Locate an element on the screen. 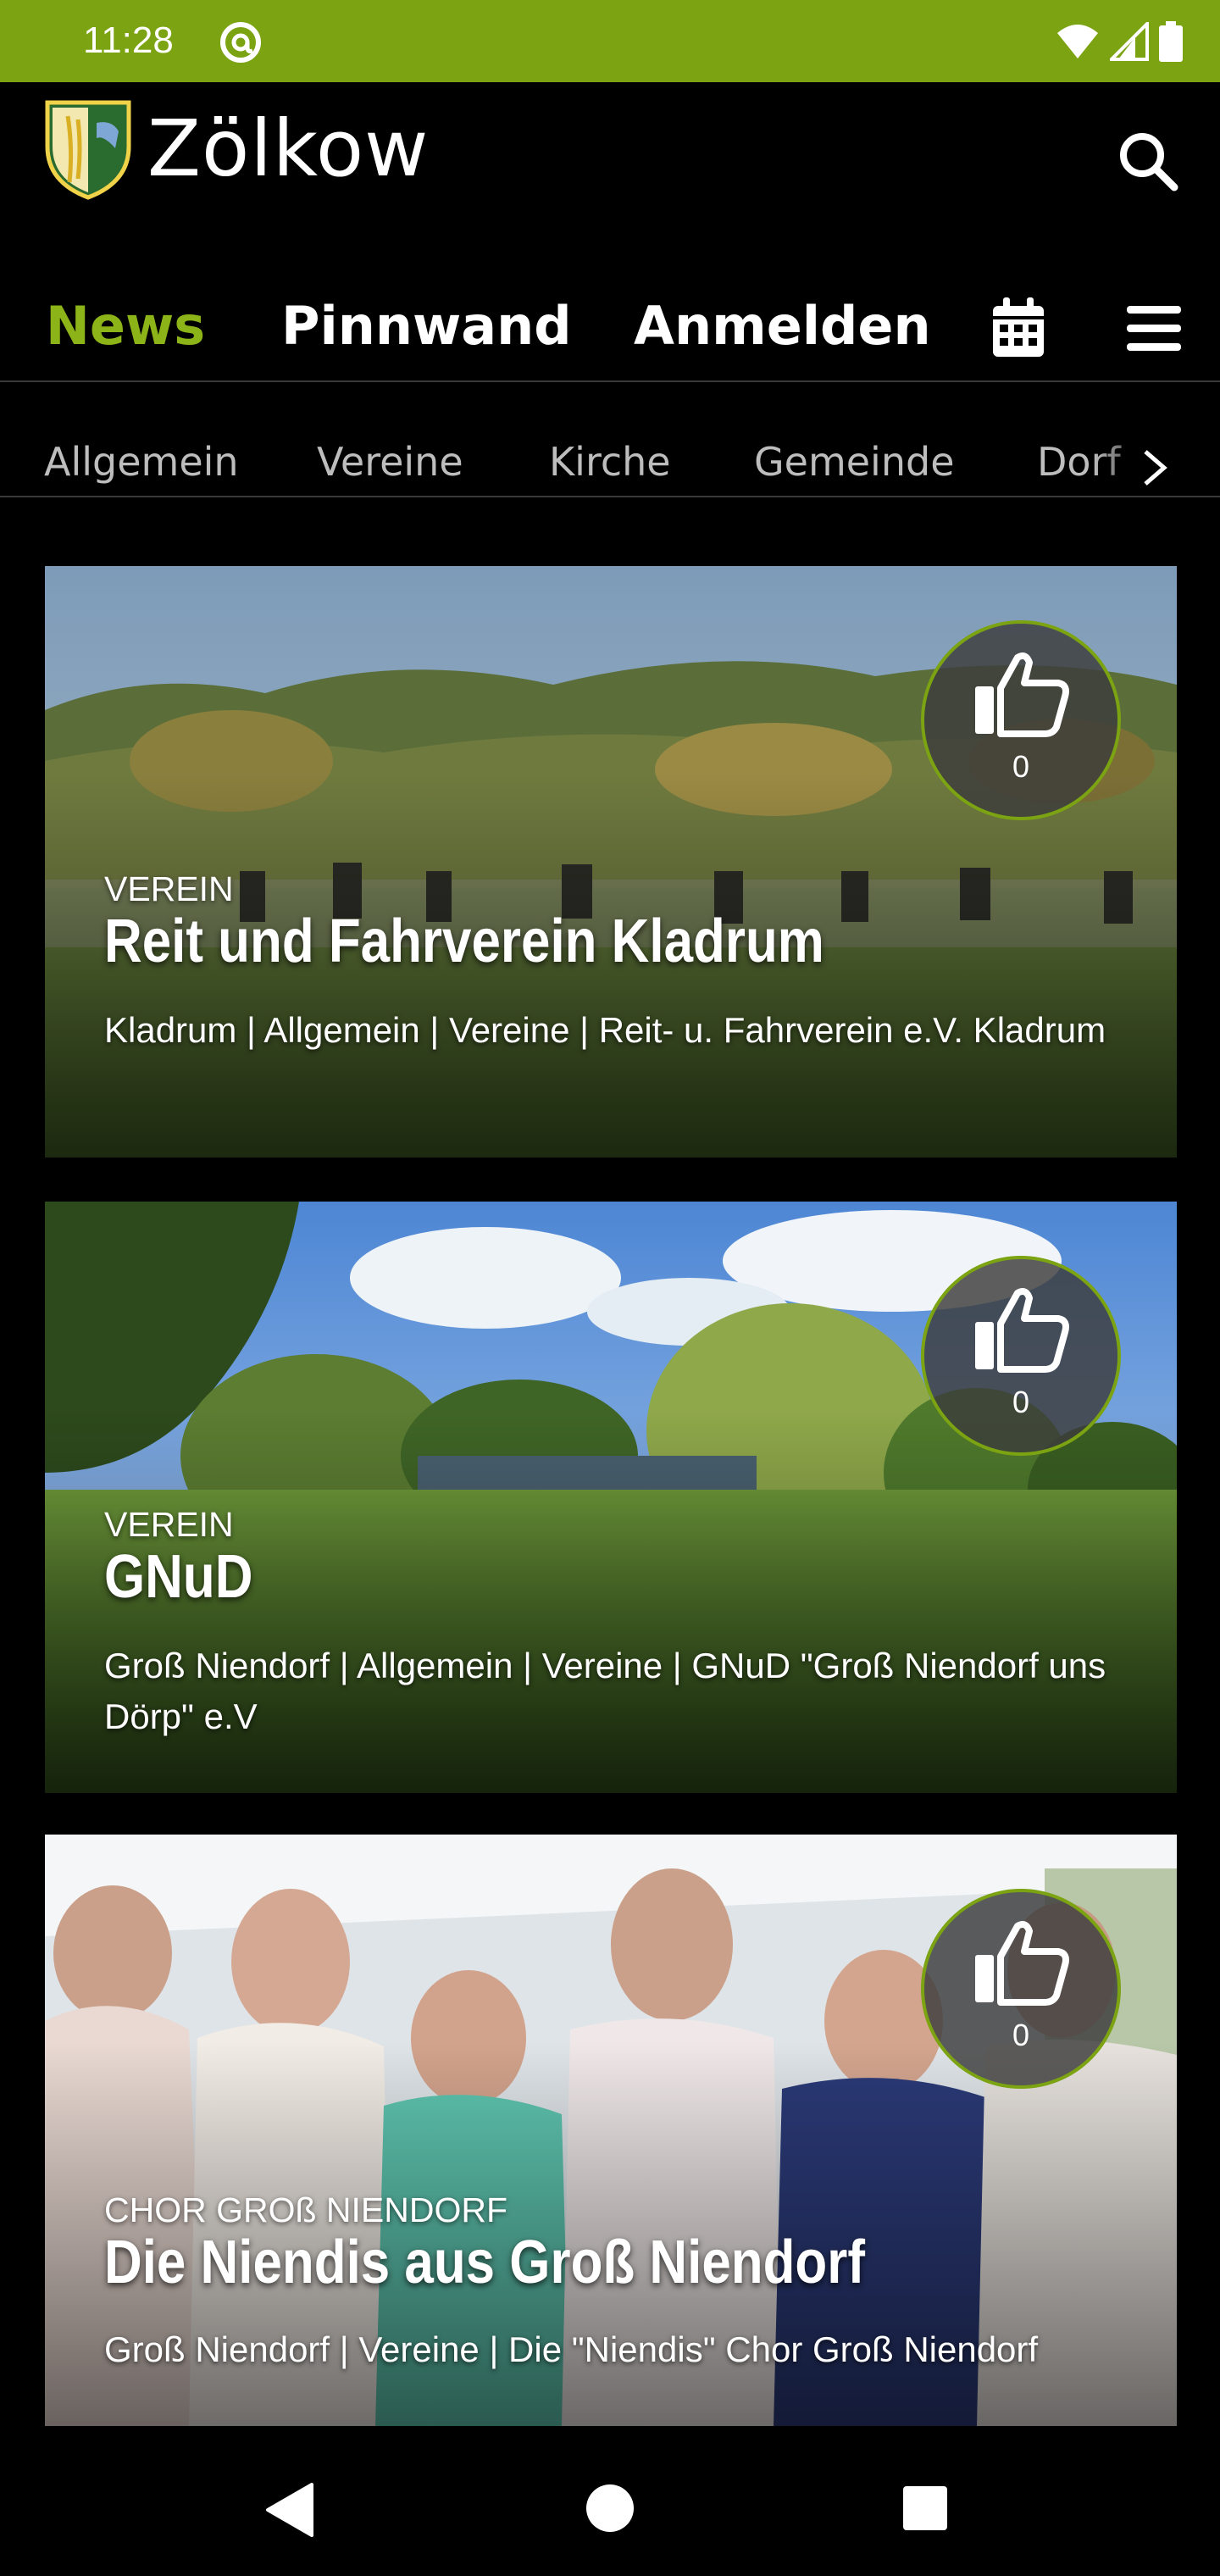 The width and height of the screenshot is (1220, 2576). card-title: Die Niendis aus Groß Niendorf is located at coordinates (484, 2262).